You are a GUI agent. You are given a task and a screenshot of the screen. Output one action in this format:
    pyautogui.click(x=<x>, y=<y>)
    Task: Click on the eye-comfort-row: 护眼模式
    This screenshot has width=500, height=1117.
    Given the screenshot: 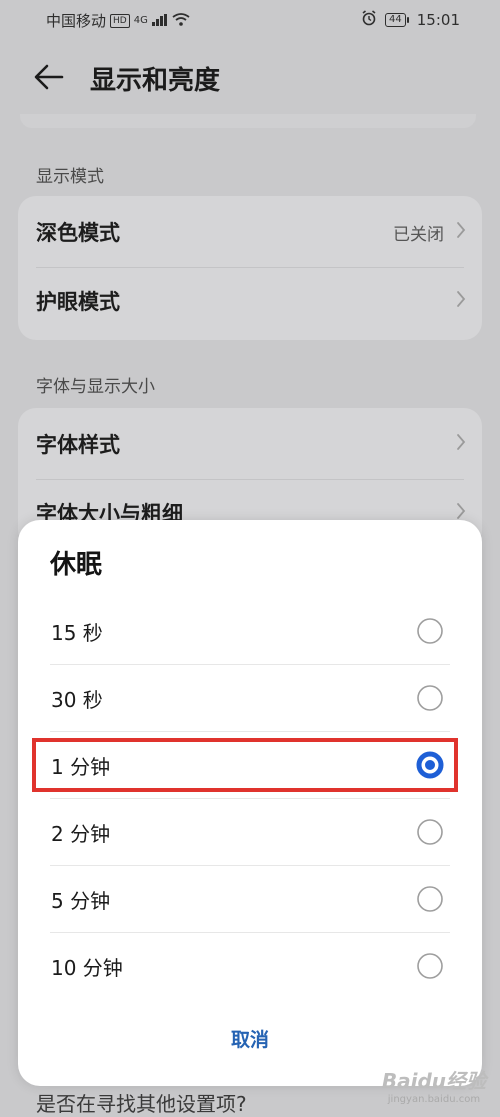 What is the action you would take?
    pyautogui.click(x=250, y=301)
    